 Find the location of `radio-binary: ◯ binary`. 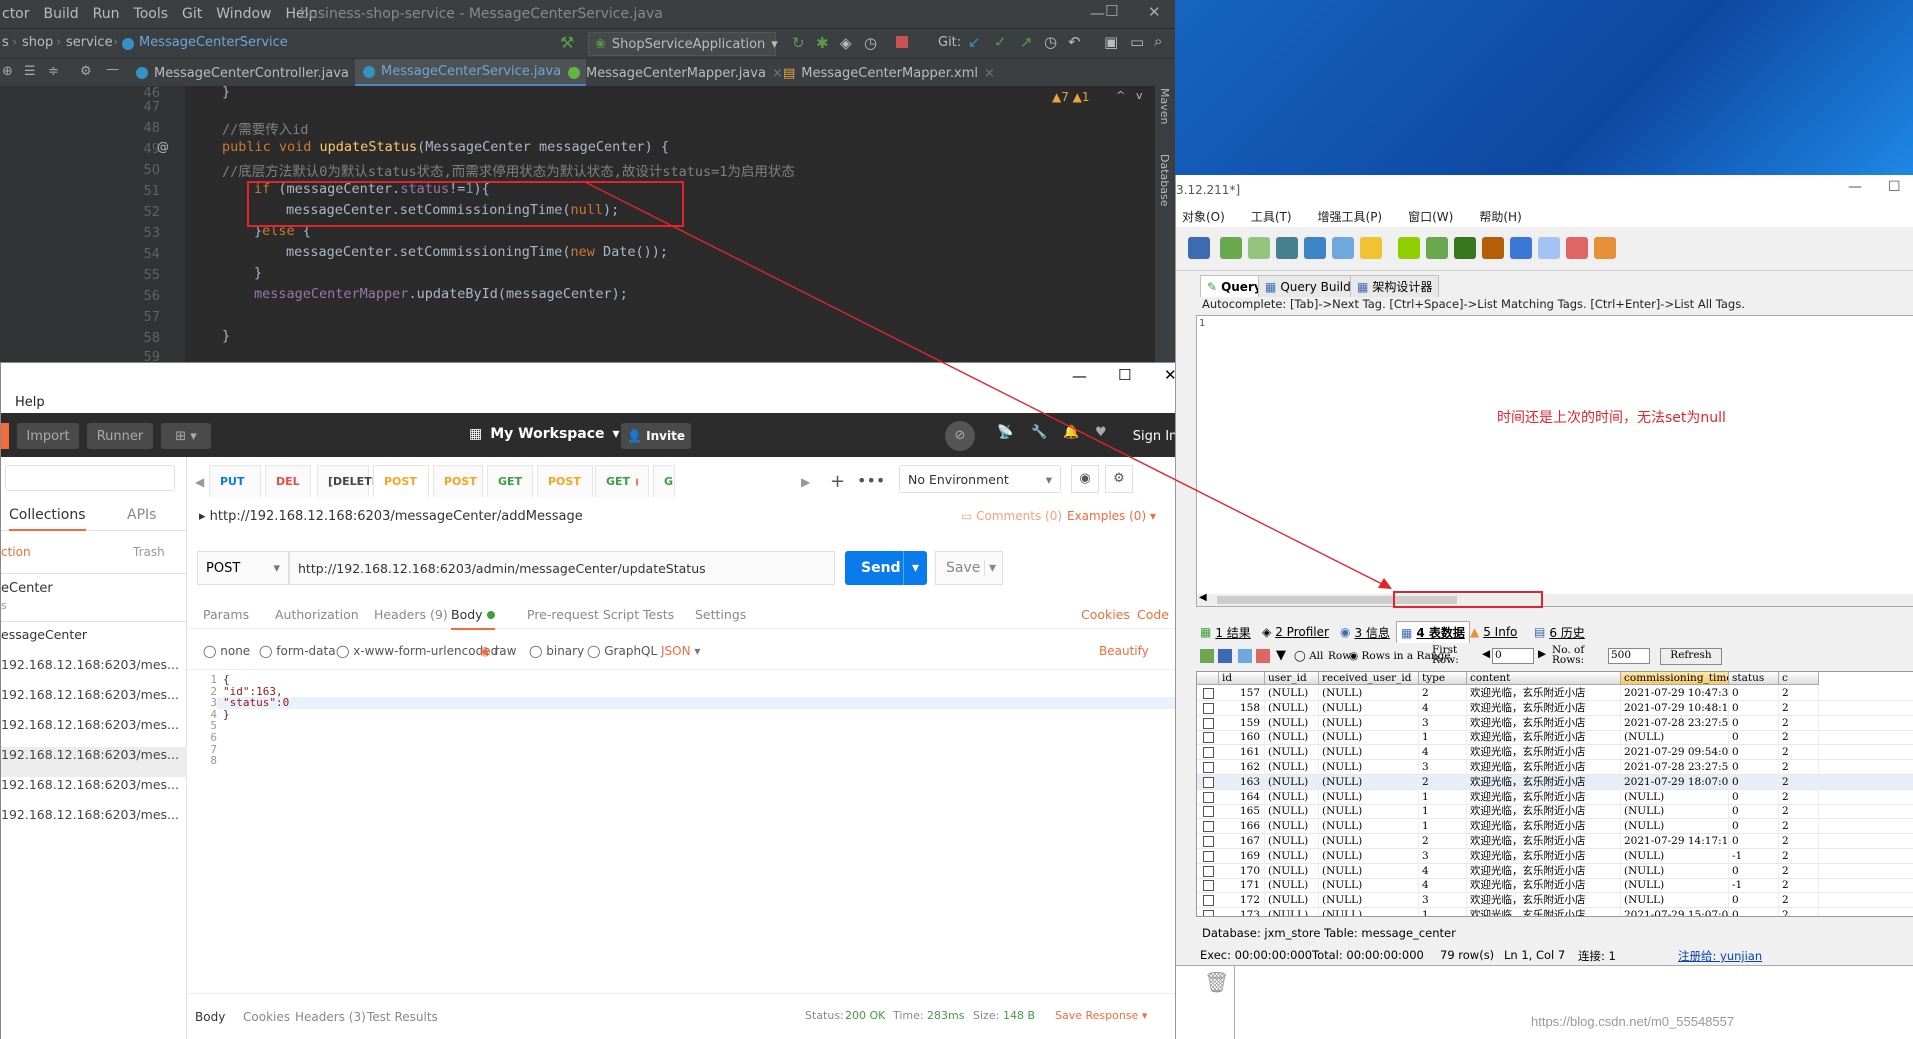

radio-binary: ◯ binary is located at coordinates (556, 651).